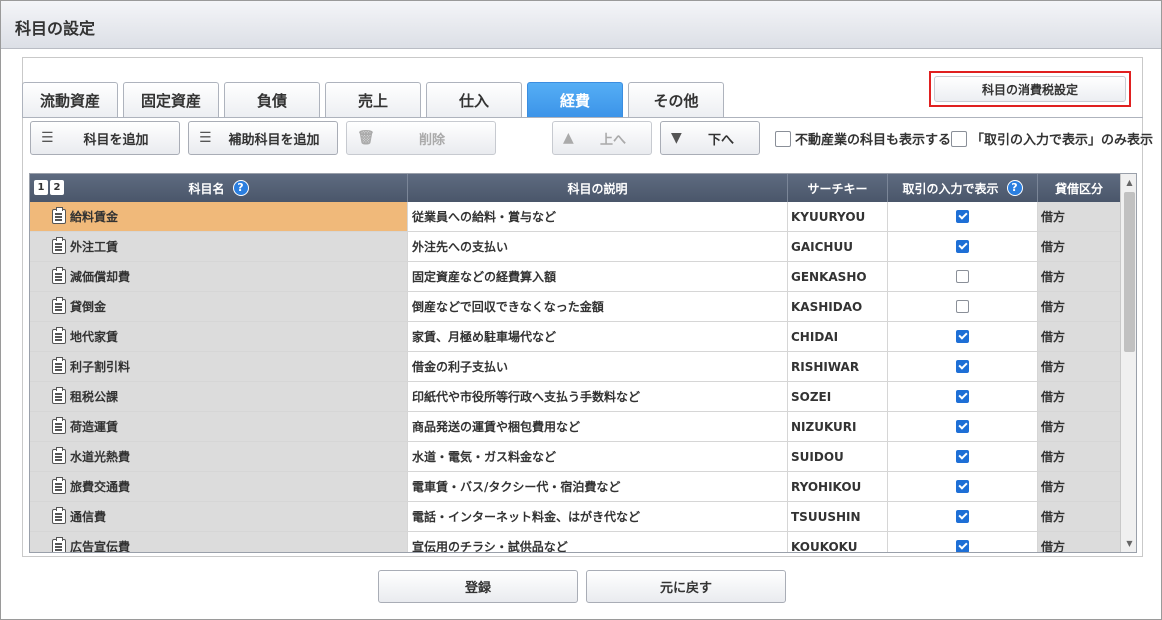 The height and width of the screenshot is (620, 1162). What do you see at coordinates (1128, 543) in the screenshot?
I see `scroll-down-icon: ▼` at bounding box center [1128, 543].